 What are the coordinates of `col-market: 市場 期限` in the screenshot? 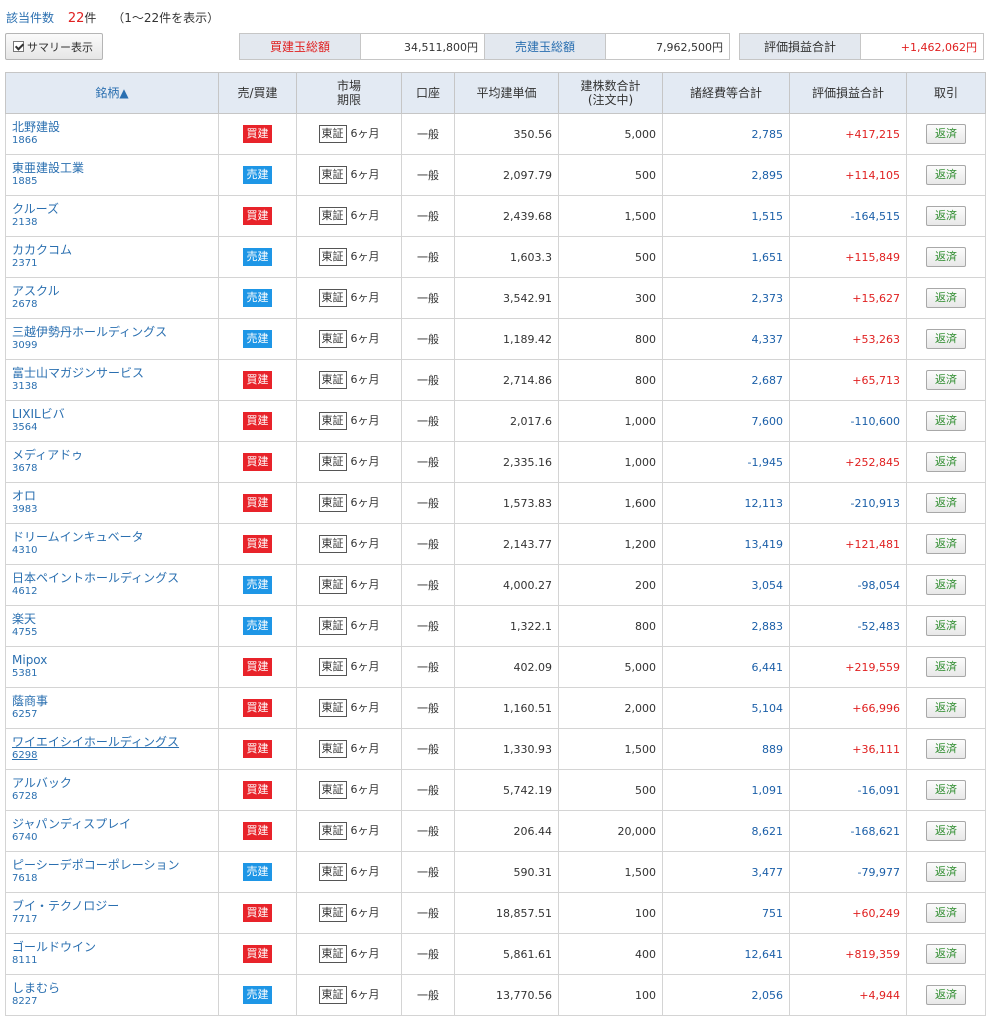 It's located at (349, 93).